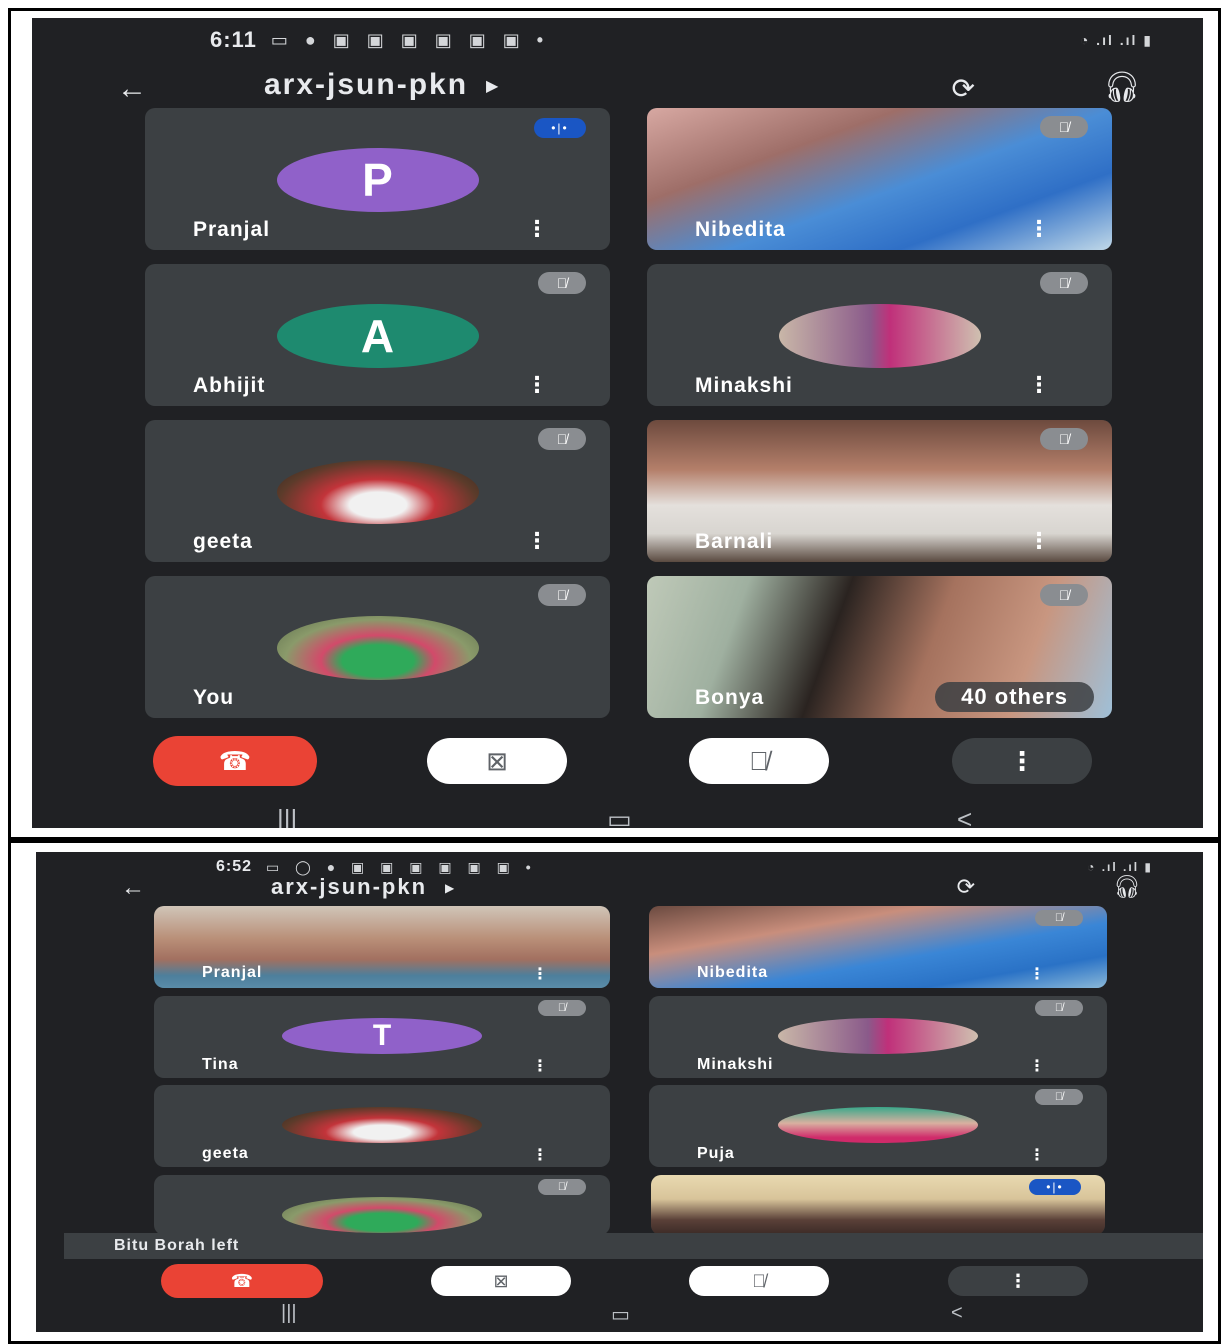 The width and height of the screenshot is (1221, 1344). I want to click on participant-tile-you: 🎙̸, so click(382, 1205).